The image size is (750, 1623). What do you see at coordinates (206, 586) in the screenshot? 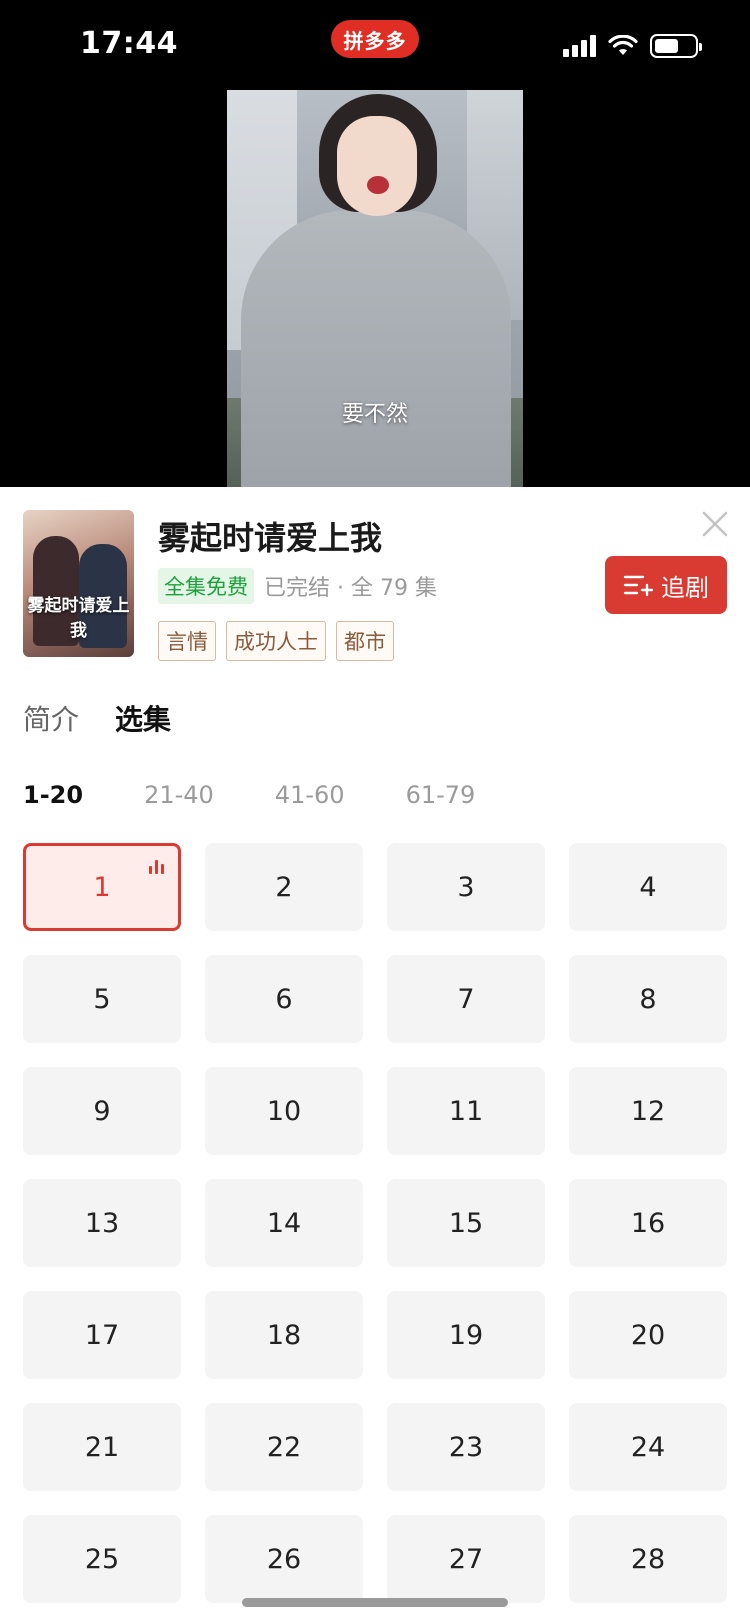
I see `free-badge: 全集免费` at bounding box center [206, 586].